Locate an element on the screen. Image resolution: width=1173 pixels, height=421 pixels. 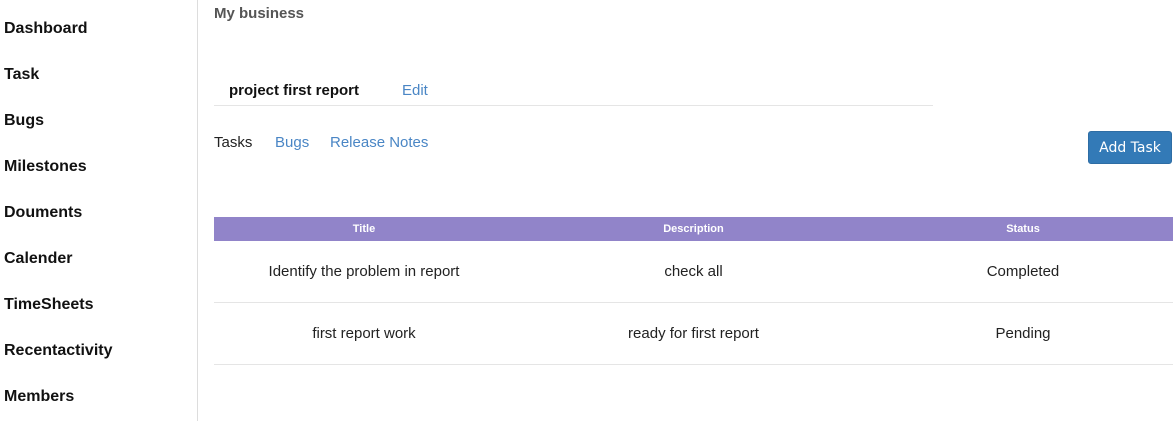
task-description-cell: check all is located at coordinates (693, 272).